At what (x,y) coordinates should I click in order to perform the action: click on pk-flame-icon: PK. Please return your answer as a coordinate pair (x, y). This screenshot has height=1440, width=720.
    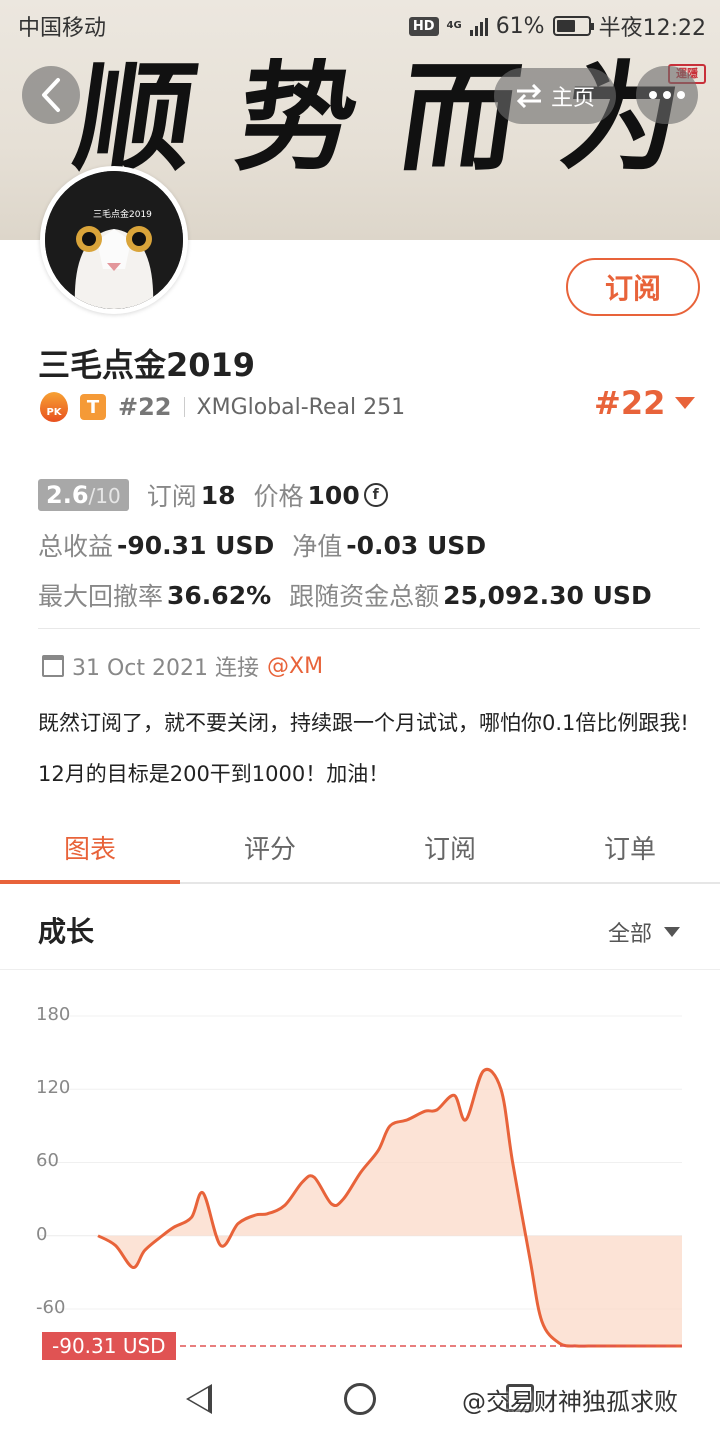
    Looking at the image, I should click on (54, 407).